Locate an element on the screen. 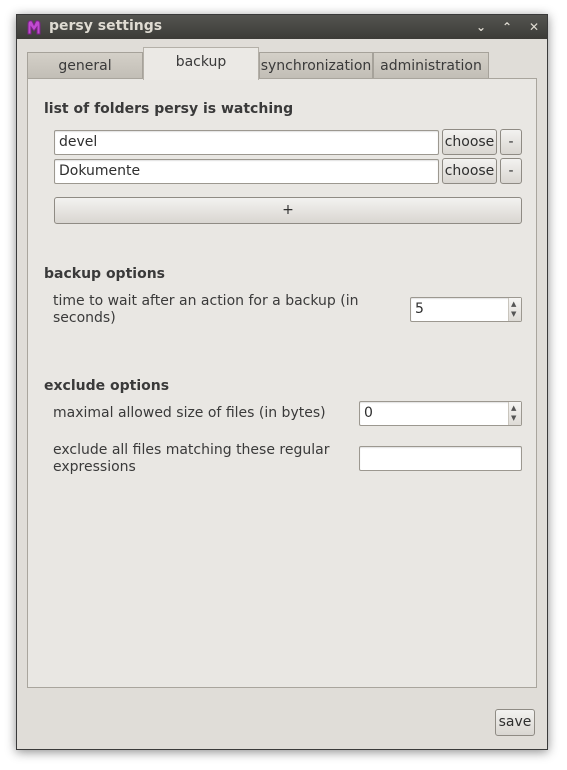 The image size is (567, 770). backup-options-title: backup options is located at coordinates (104, 274).